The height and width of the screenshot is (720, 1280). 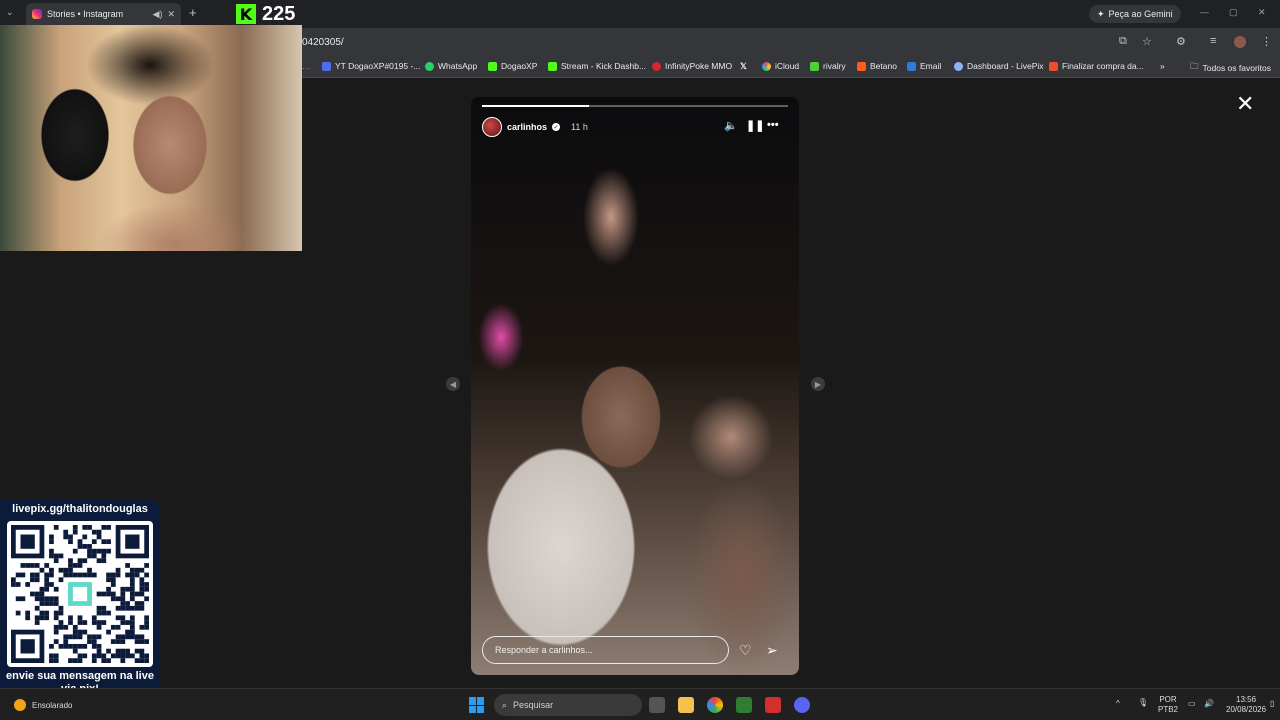 I want to click on tray-overflow-icon: ^, so click(x=1118, y=704).